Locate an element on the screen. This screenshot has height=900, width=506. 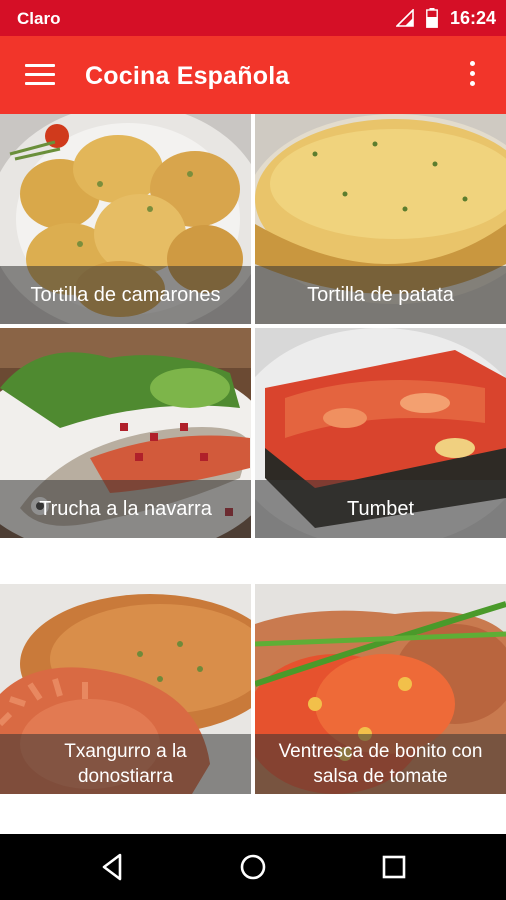
status-icons: 16:24 is located at coordinates (445, 18).